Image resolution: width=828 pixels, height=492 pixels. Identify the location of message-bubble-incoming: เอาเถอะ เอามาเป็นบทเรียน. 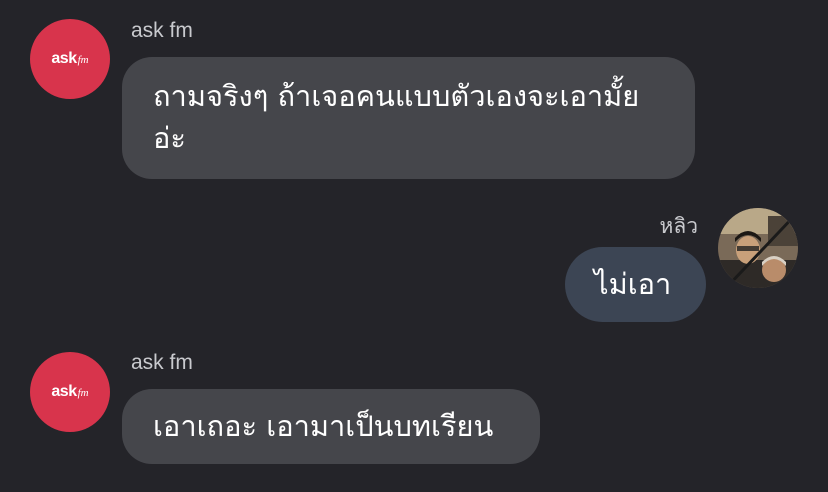
(331, 426).